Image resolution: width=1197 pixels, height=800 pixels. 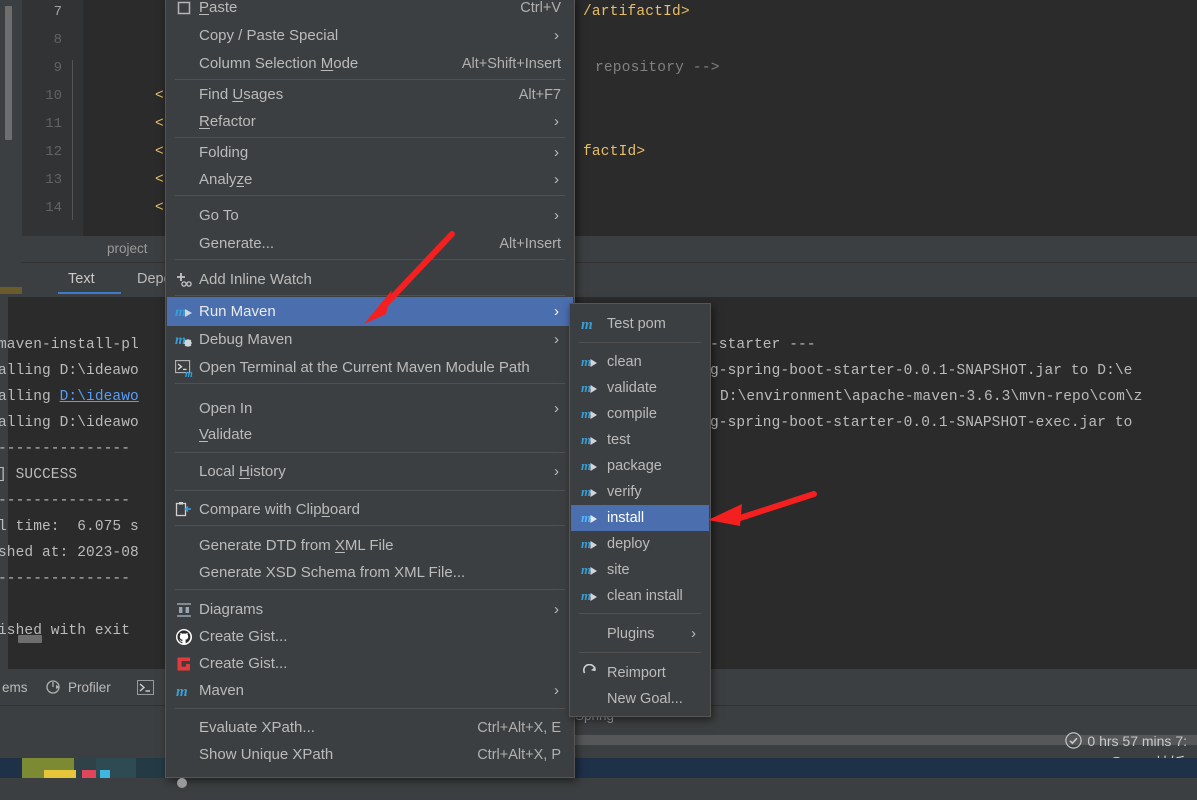 What do you see at coordinates (370, 435) in the screenshot?
I see `menu-item-validate: Validate` at bounding box center [370, 435].